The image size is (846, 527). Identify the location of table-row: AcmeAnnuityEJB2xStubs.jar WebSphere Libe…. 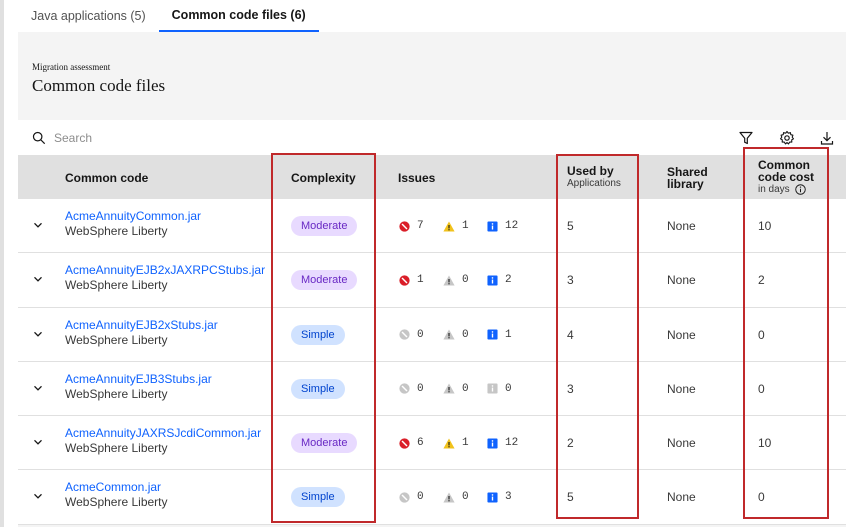
(432, 334).